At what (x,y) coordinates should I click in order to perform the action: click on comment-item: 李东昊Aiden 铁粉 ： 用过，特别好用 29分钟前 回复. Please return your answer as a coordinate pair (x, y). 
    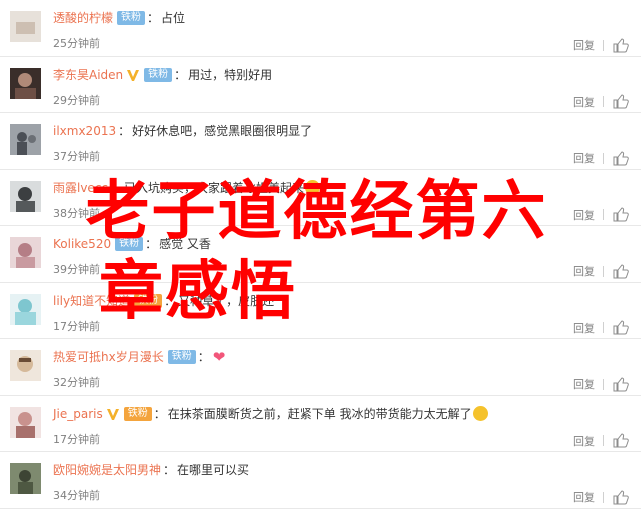
    Looking at the image, I should click on (320, 85).